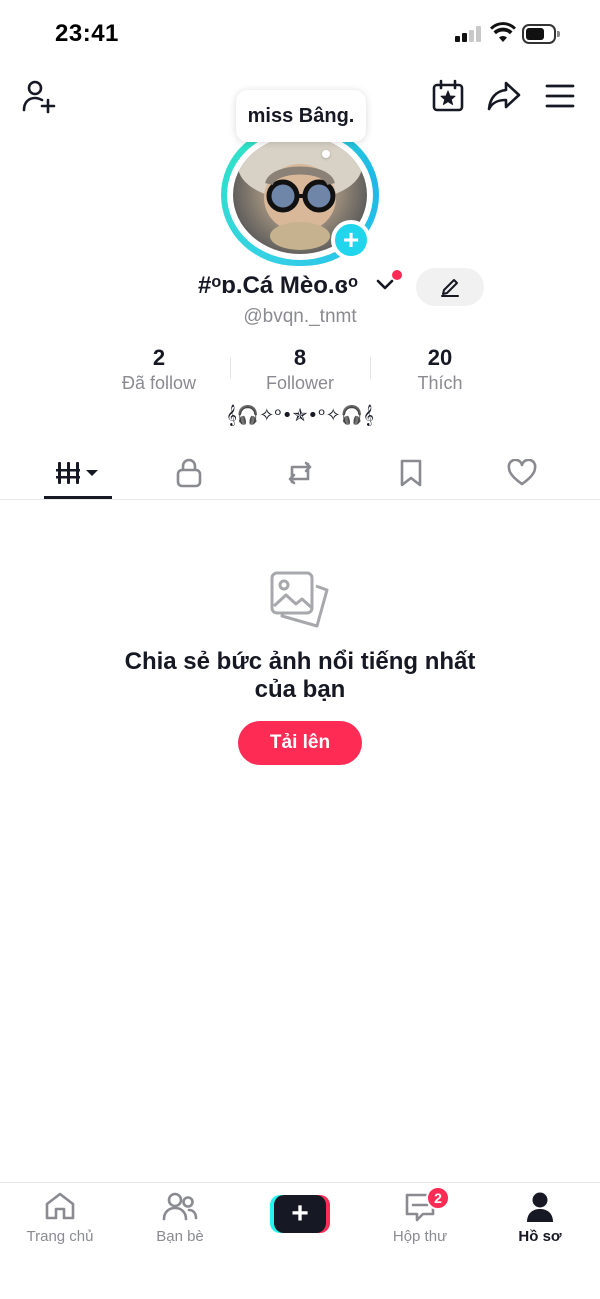  I want to click on photos-icon, so click(299, 599).